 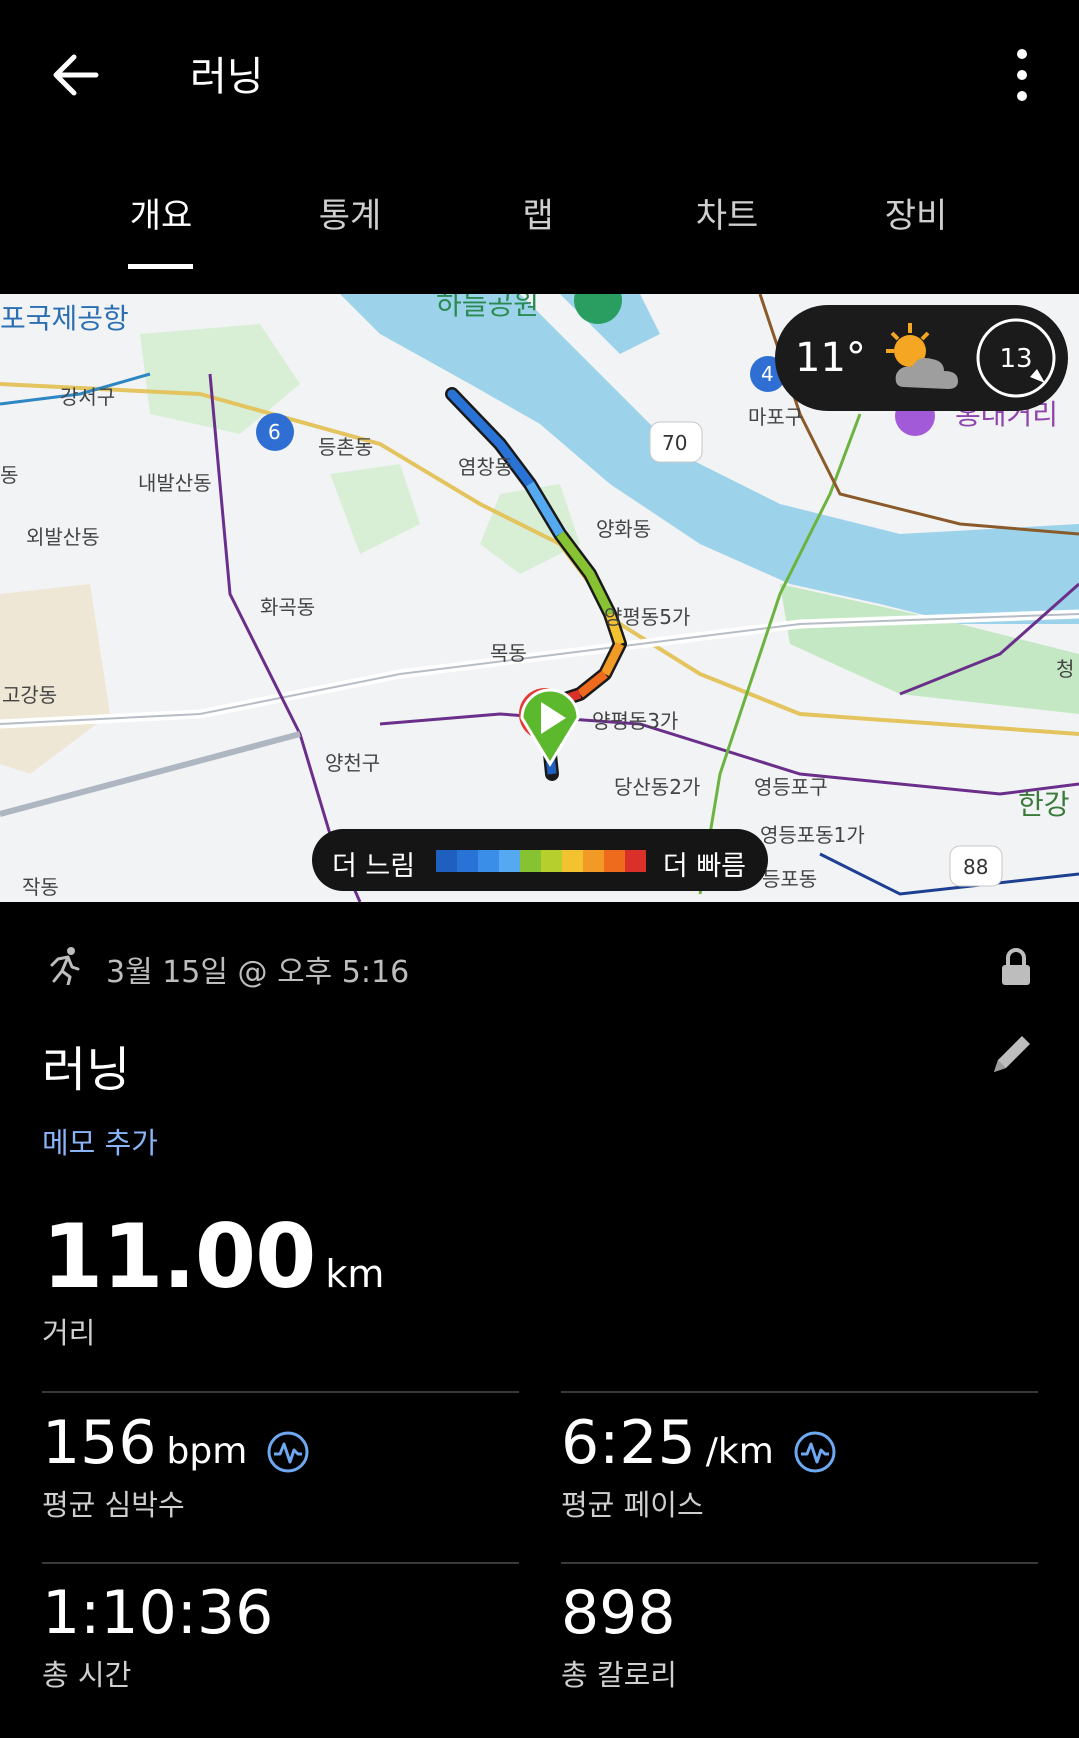 I want to click on distance-unit: km, so click(x=355, y=1274).